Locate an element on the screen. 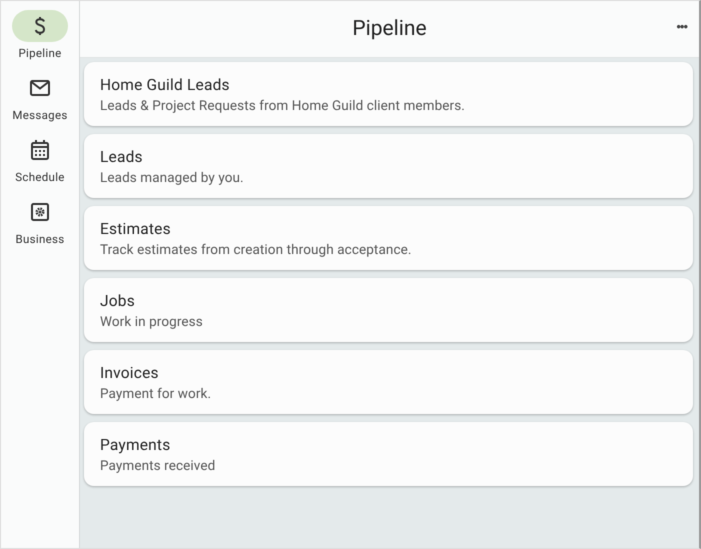  pipeline-card: Invoices Payment for work. is located at coordinates (388, 382).